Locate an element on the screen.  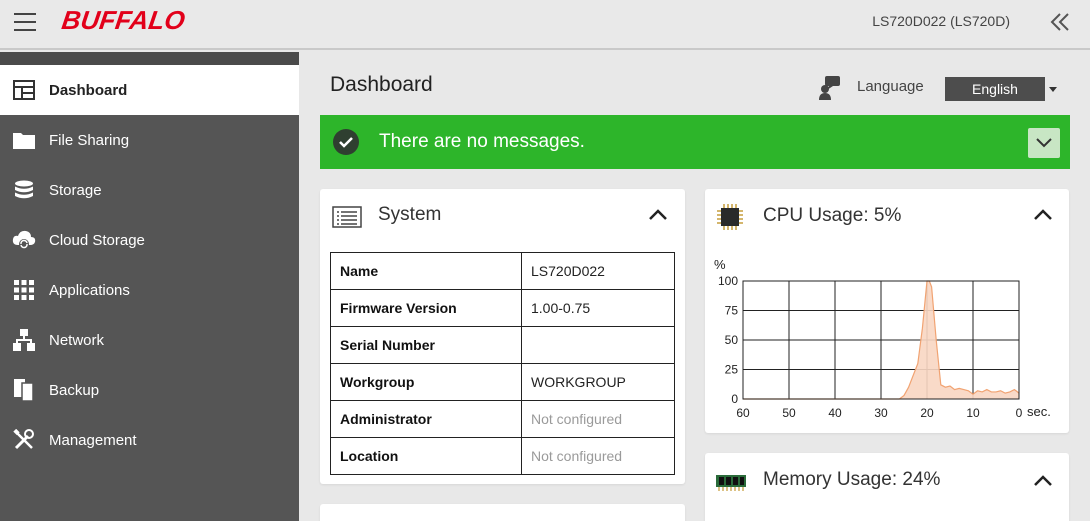
table-row: Workgroup WORKGROUP is located at coordinates (502, 382).